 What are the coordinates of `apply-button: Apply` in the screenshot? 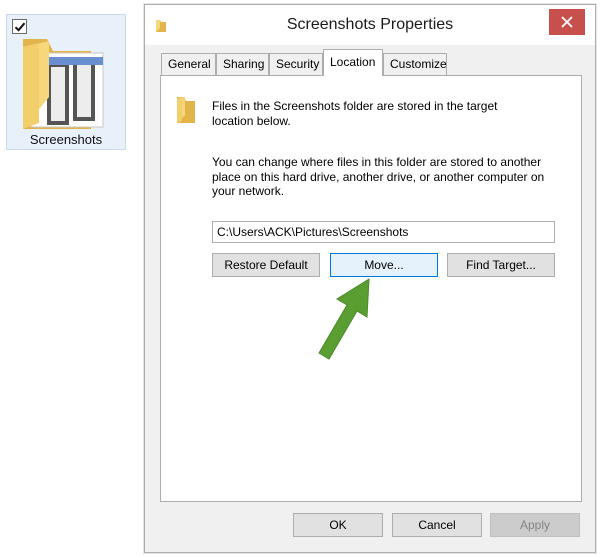 It's located at (535, 525).